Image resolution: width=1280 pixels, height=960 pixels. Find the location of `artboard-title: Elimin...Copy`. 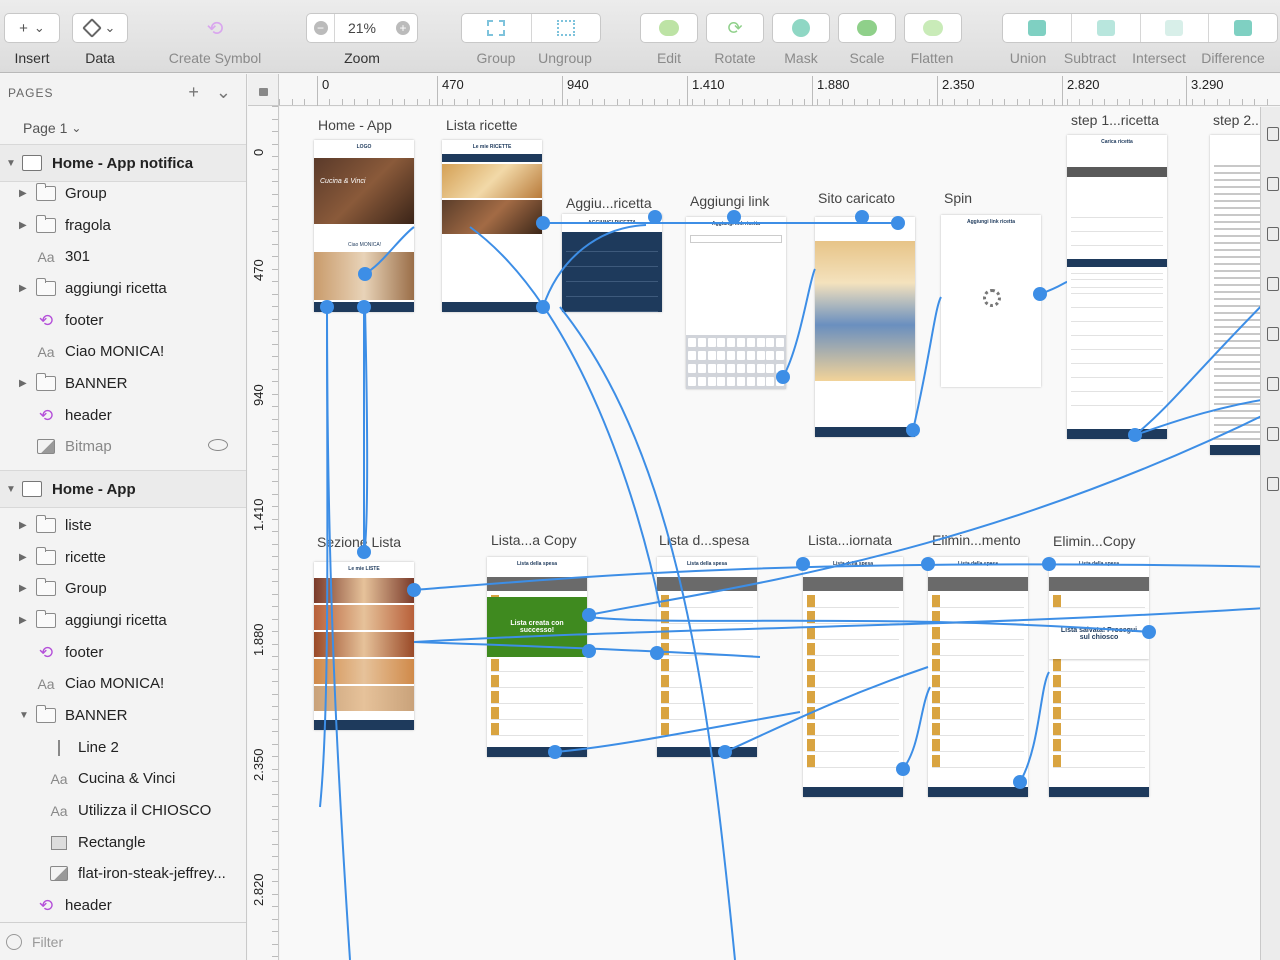

artboard-title: Elimin...Copy is located at coordinates (1094, 541).